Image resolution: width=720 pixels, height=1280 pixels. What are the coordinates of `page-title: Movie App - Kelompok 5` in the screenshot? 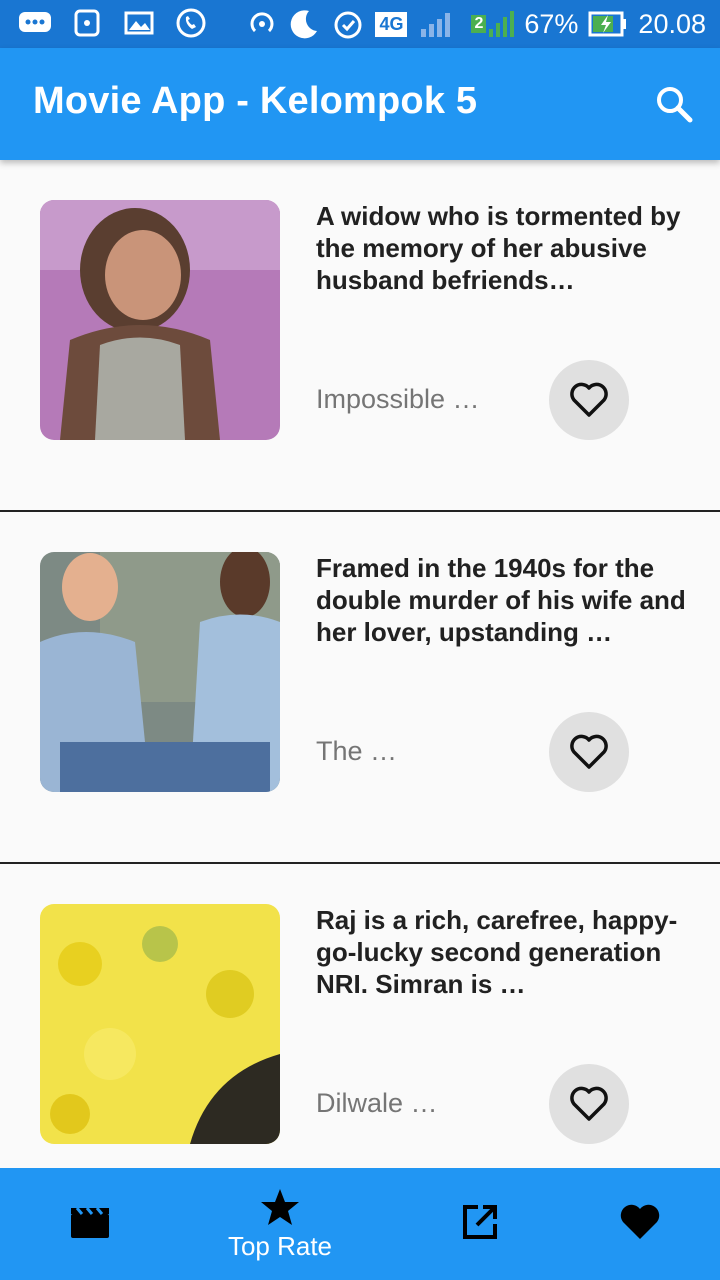 It's located at (255, 101).